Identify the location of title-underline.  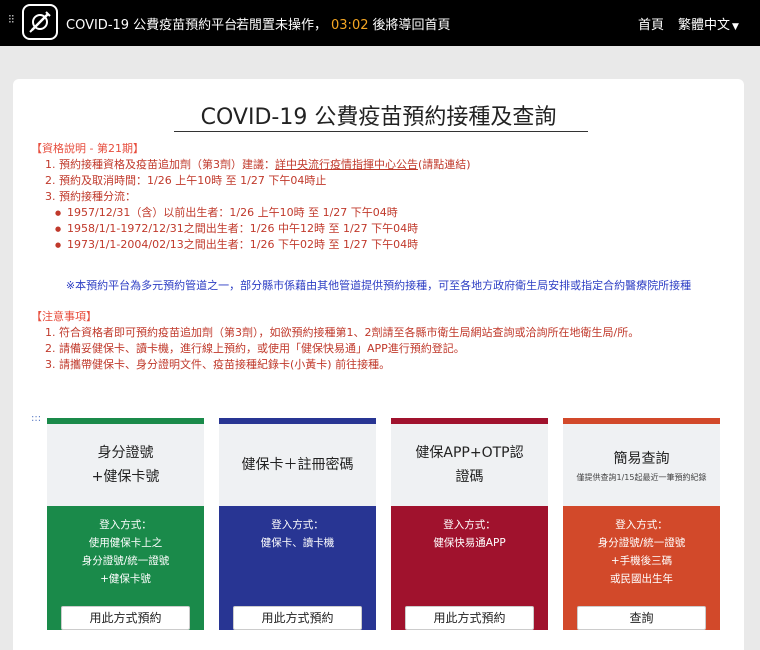
(381, 131).